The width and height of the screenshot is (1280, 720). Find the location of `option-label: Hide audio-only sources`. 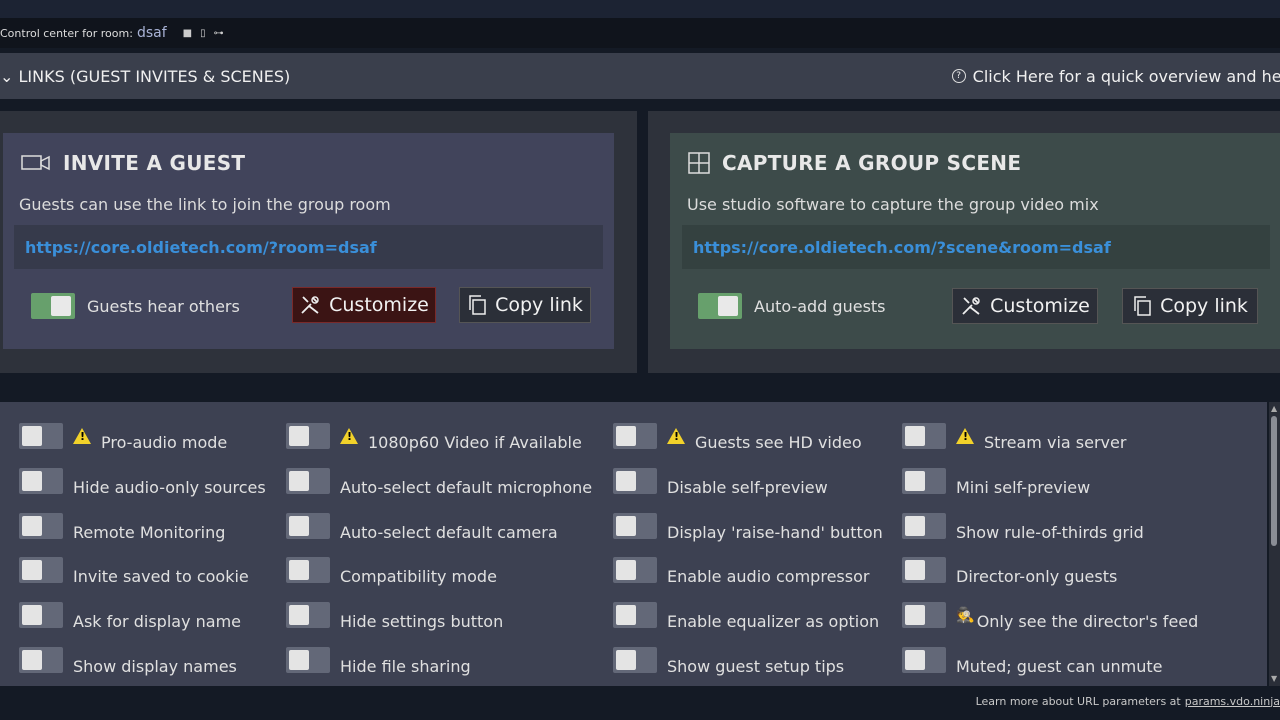

option-label: Hide audio-only sources is located at coordinates (169, 487).